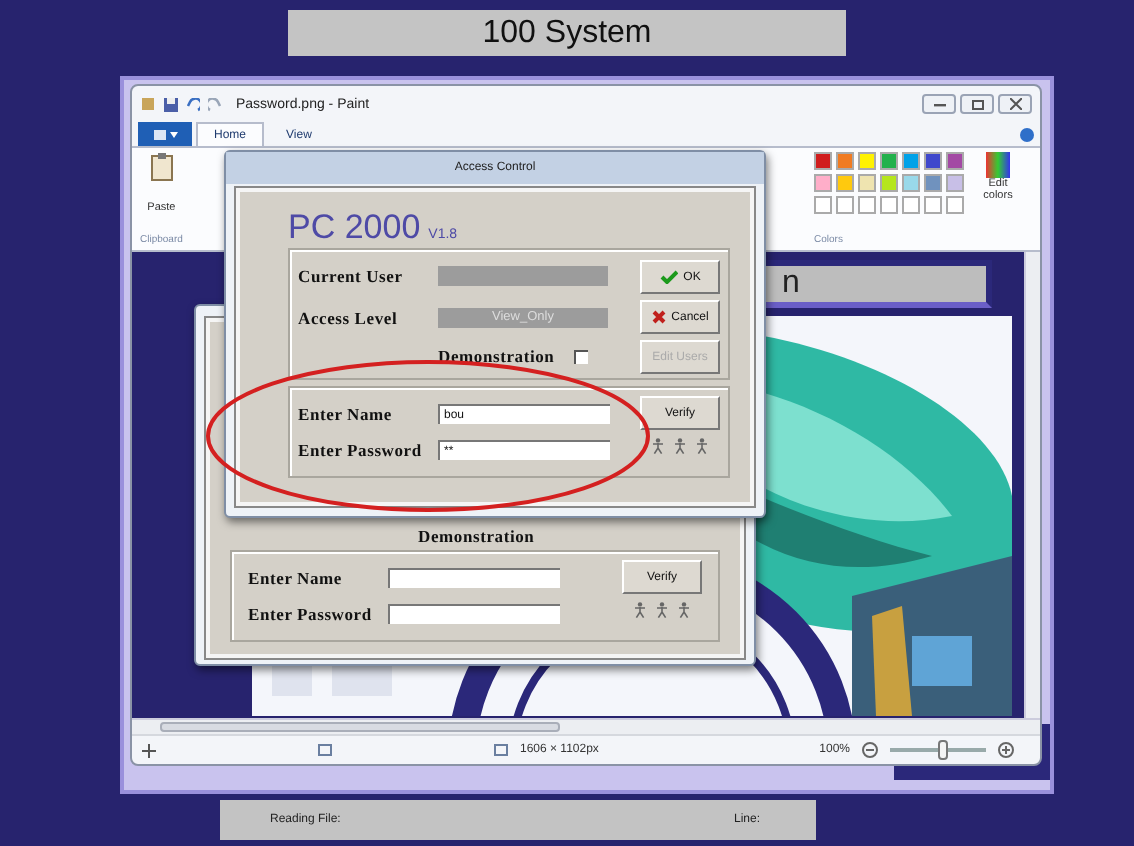  Describe the element at coordinates (658, 317) in the screenshot. I see `cross-icon` at that location.